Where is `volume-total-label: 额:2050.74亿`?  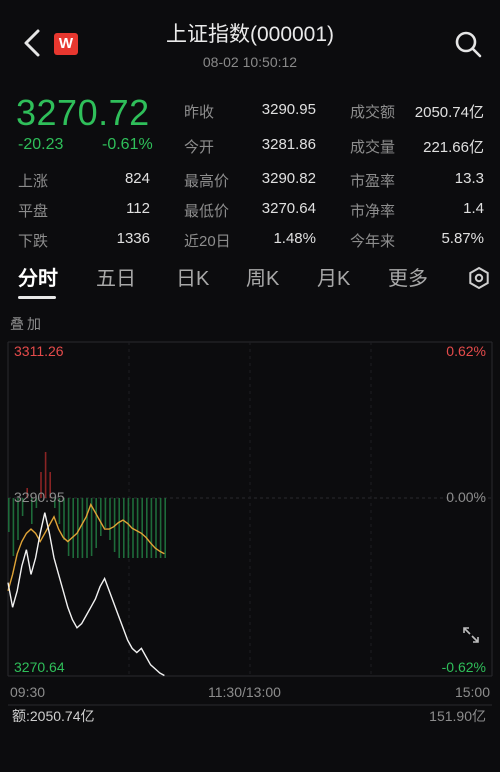
volume-total-label: 额:2050.74亿 is located at coordinates (53, 716).